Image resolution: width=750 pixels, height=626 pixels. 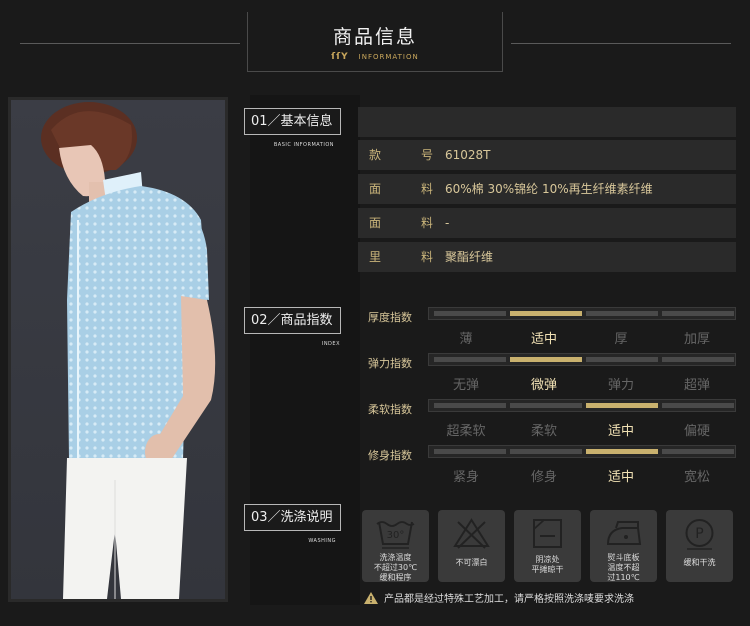 What do you see at coordinates (371, 599) in the screenshot?
I see `warning-icon` at bounding box center [371, 599].